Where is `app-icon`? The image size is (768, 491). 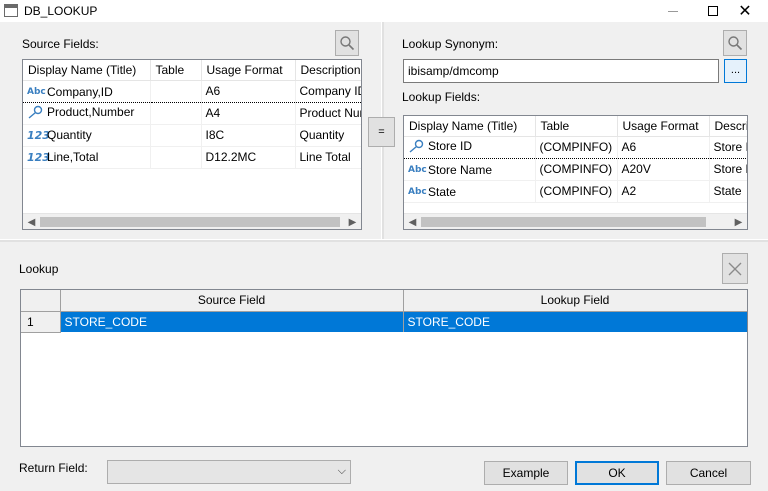
app-icon is located at coordinates (11, 10).